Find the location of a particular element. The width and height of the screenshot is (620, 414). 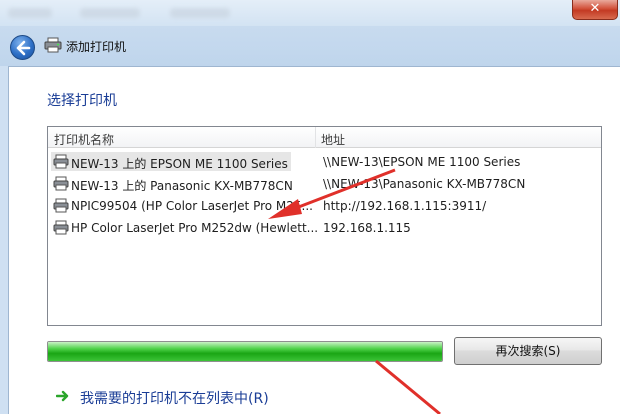

progress-fill is located at coordinates (245, 351).